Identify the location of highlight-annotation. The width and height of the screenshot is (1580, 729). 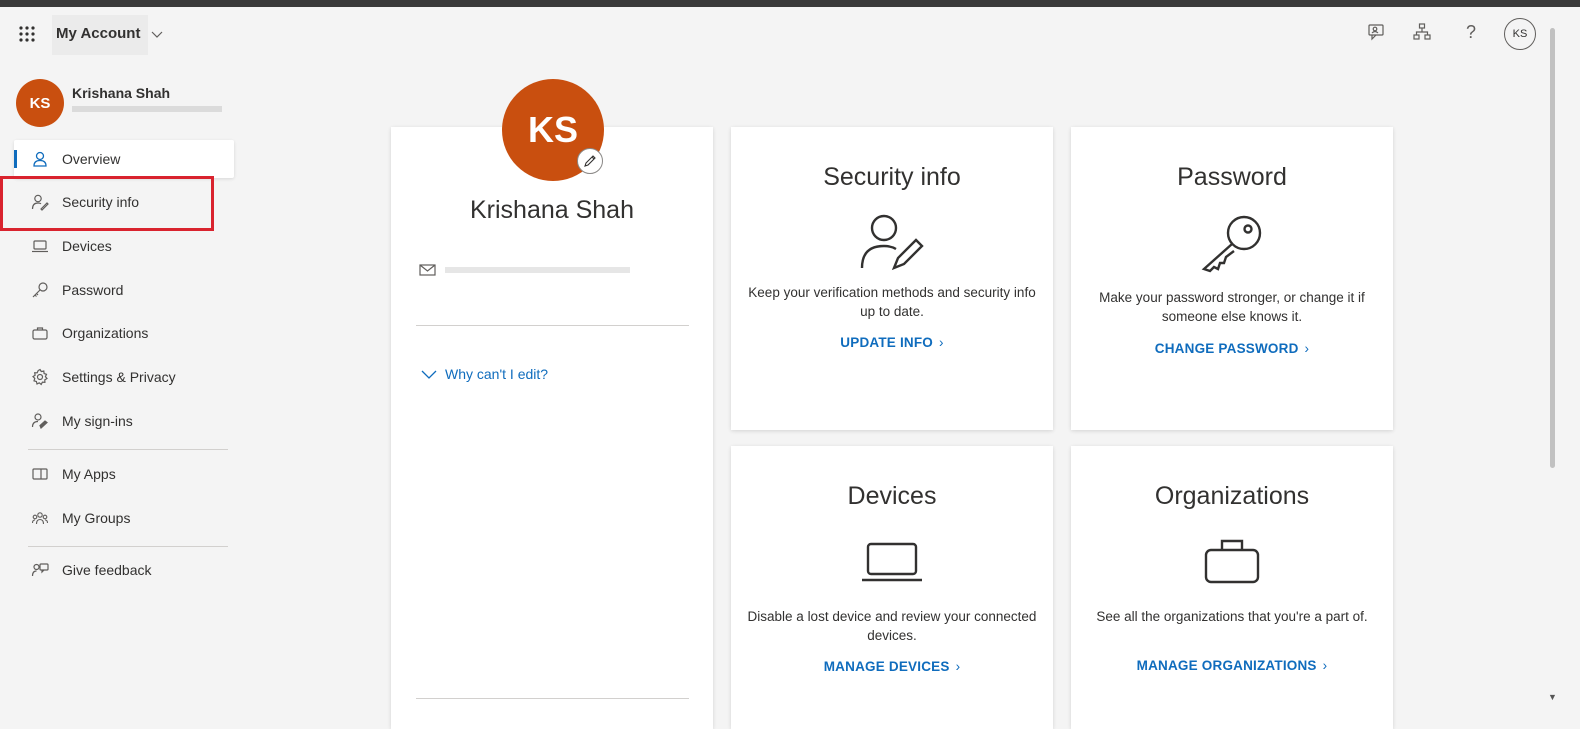
(107, 203).